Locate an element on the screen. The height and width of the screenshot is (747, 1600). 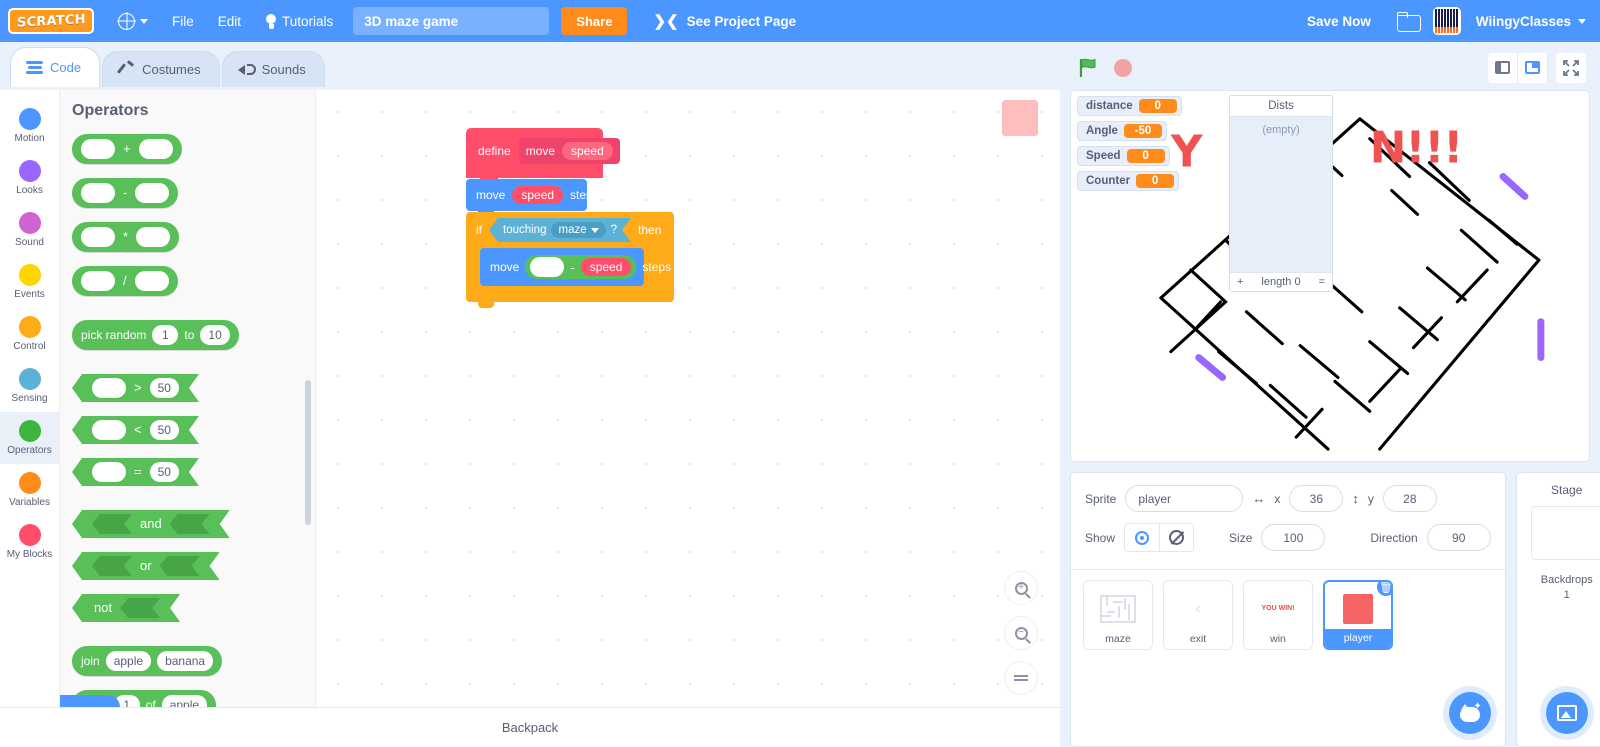
sprite-direction-input is located at coordinates (1458, 537).